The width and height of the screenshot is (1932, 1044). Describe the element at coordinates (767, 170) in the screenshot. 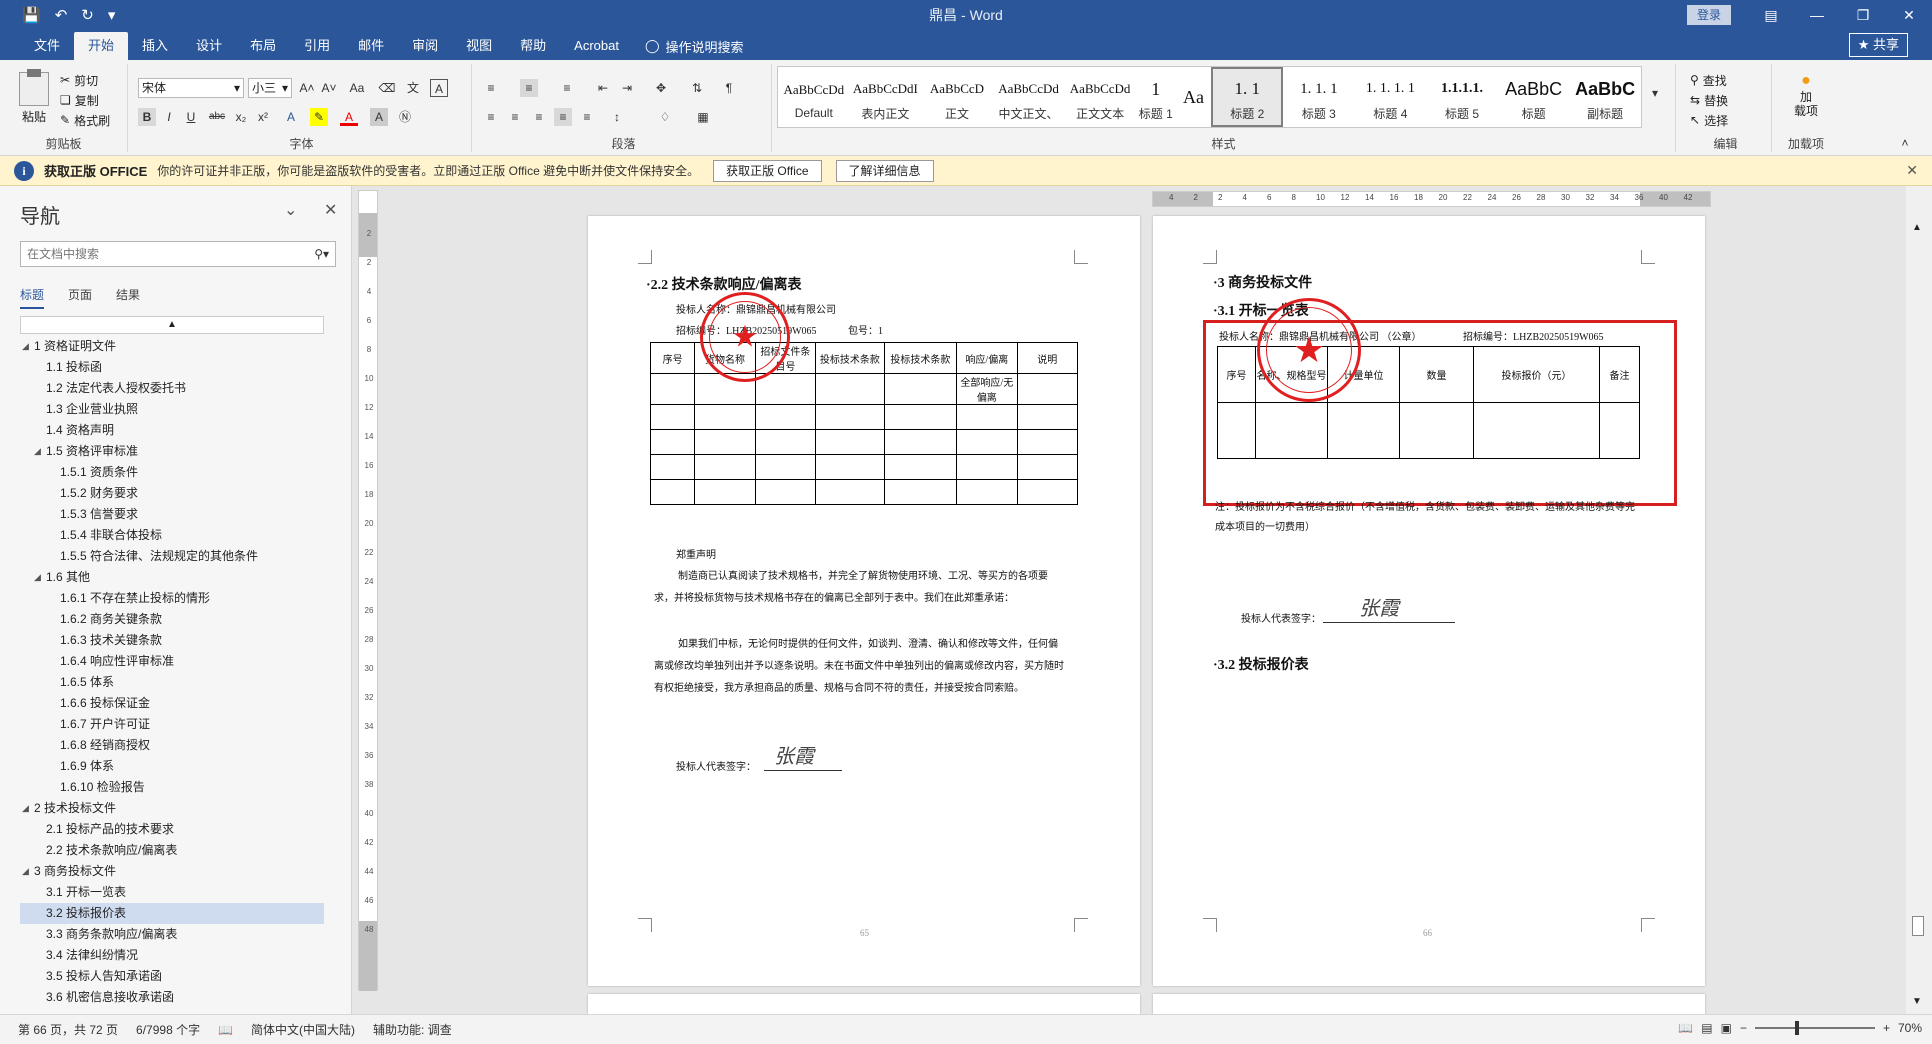

I see `get-genuine-button: 获取正版 Office` at that location.